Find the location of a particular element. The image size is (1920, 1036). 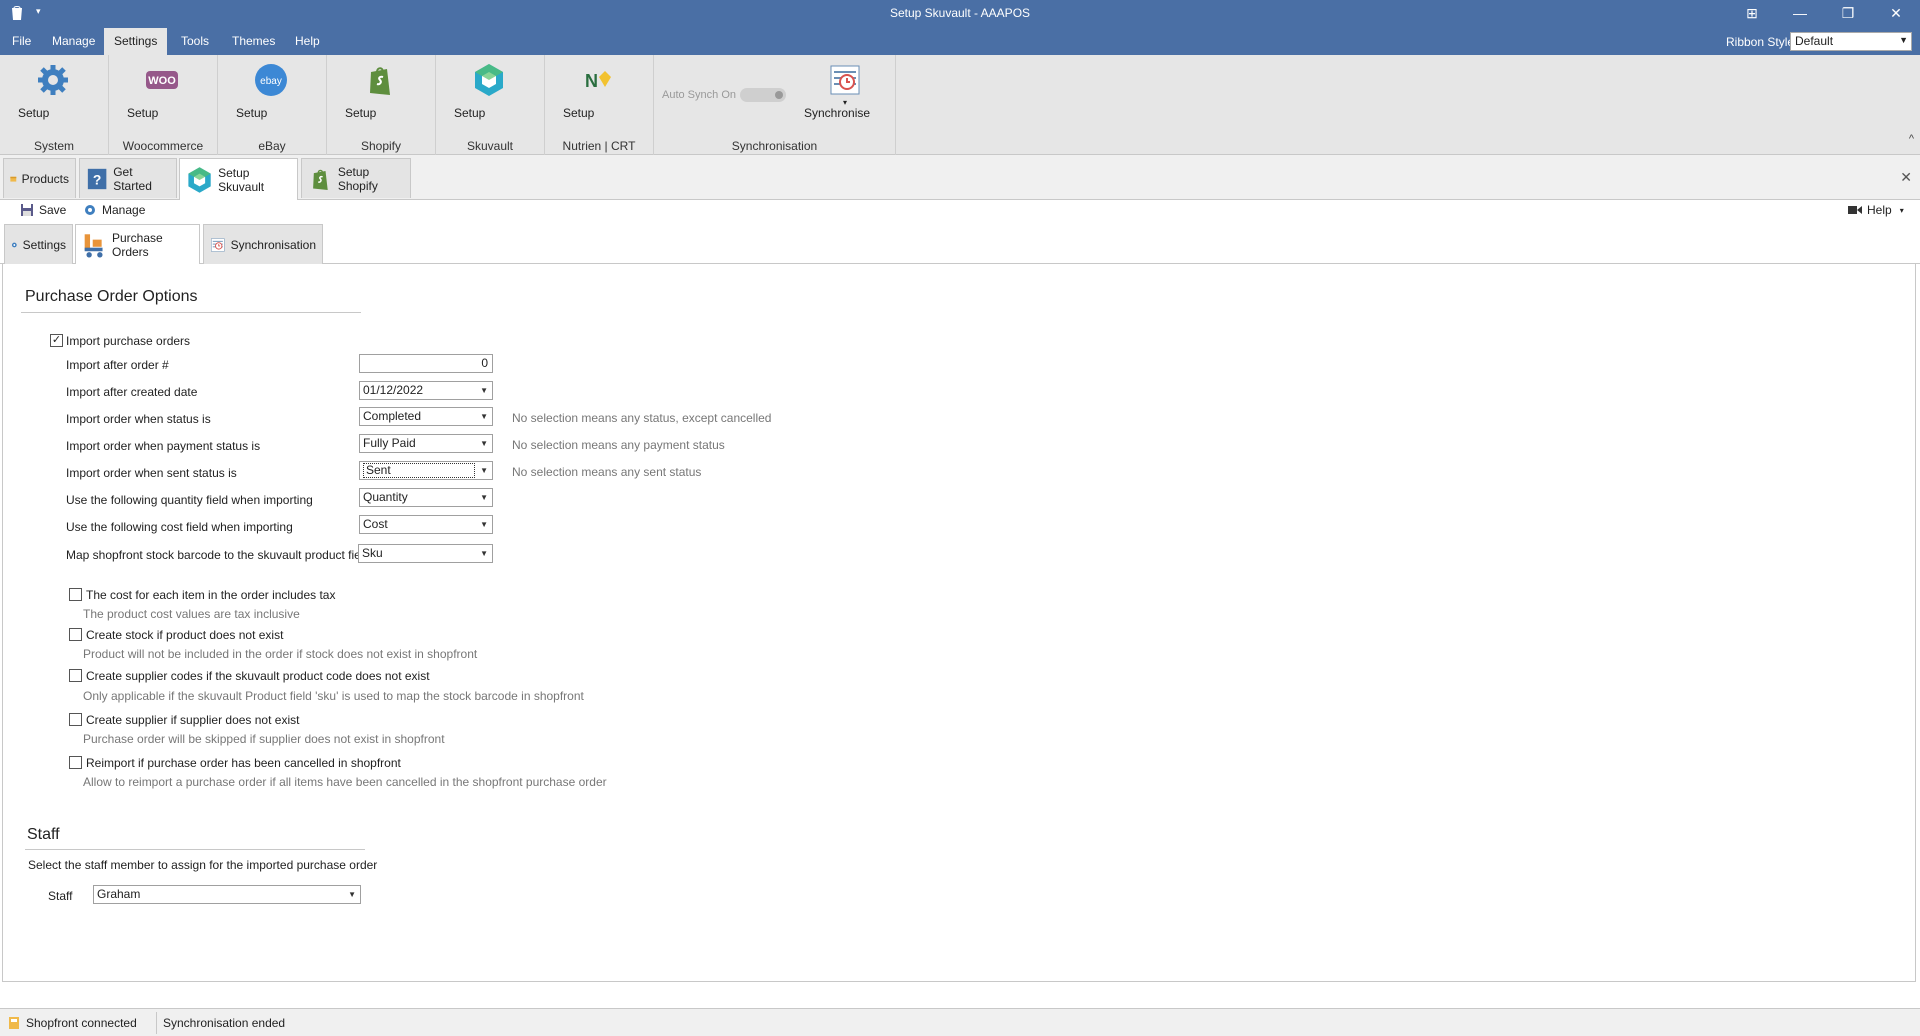

section-title-purchase-order-options: Purchase Order Options is located at coordinates (111, 296).